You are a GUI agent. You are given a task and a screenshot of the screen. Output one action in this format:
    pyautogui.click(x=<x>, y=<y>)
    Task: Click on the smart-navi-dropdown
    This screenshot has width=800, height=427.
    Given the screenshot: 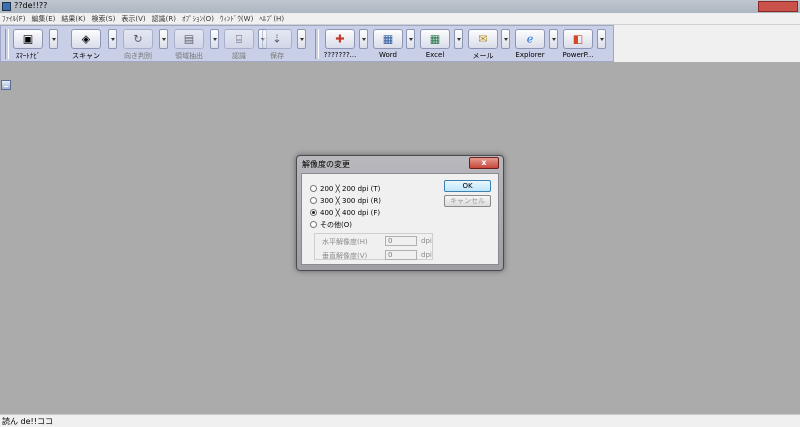 What is the action you would take?
    pyautogui.click(x=53, y=39)
    